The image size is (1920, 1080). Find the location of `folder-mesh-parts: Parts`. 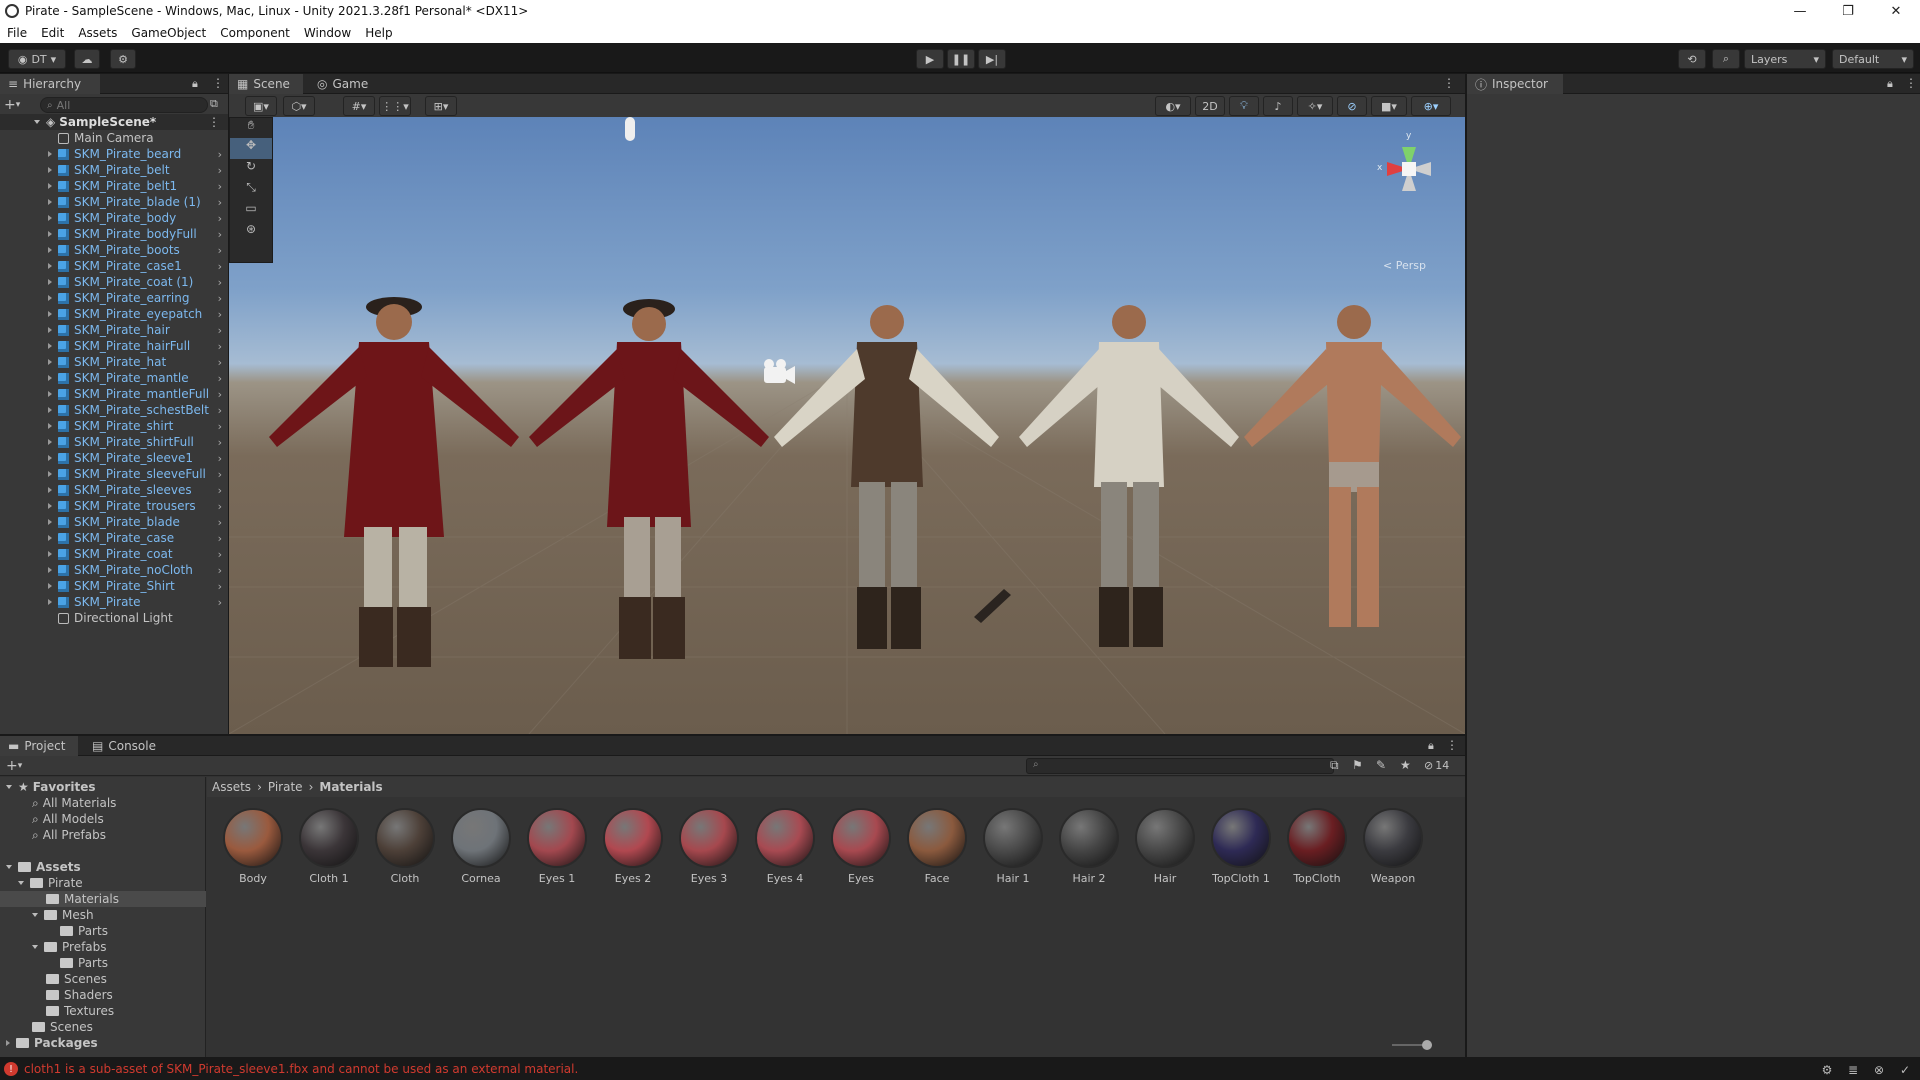

folder-mesh-parts: Parts is located at coordinates (84, 931).